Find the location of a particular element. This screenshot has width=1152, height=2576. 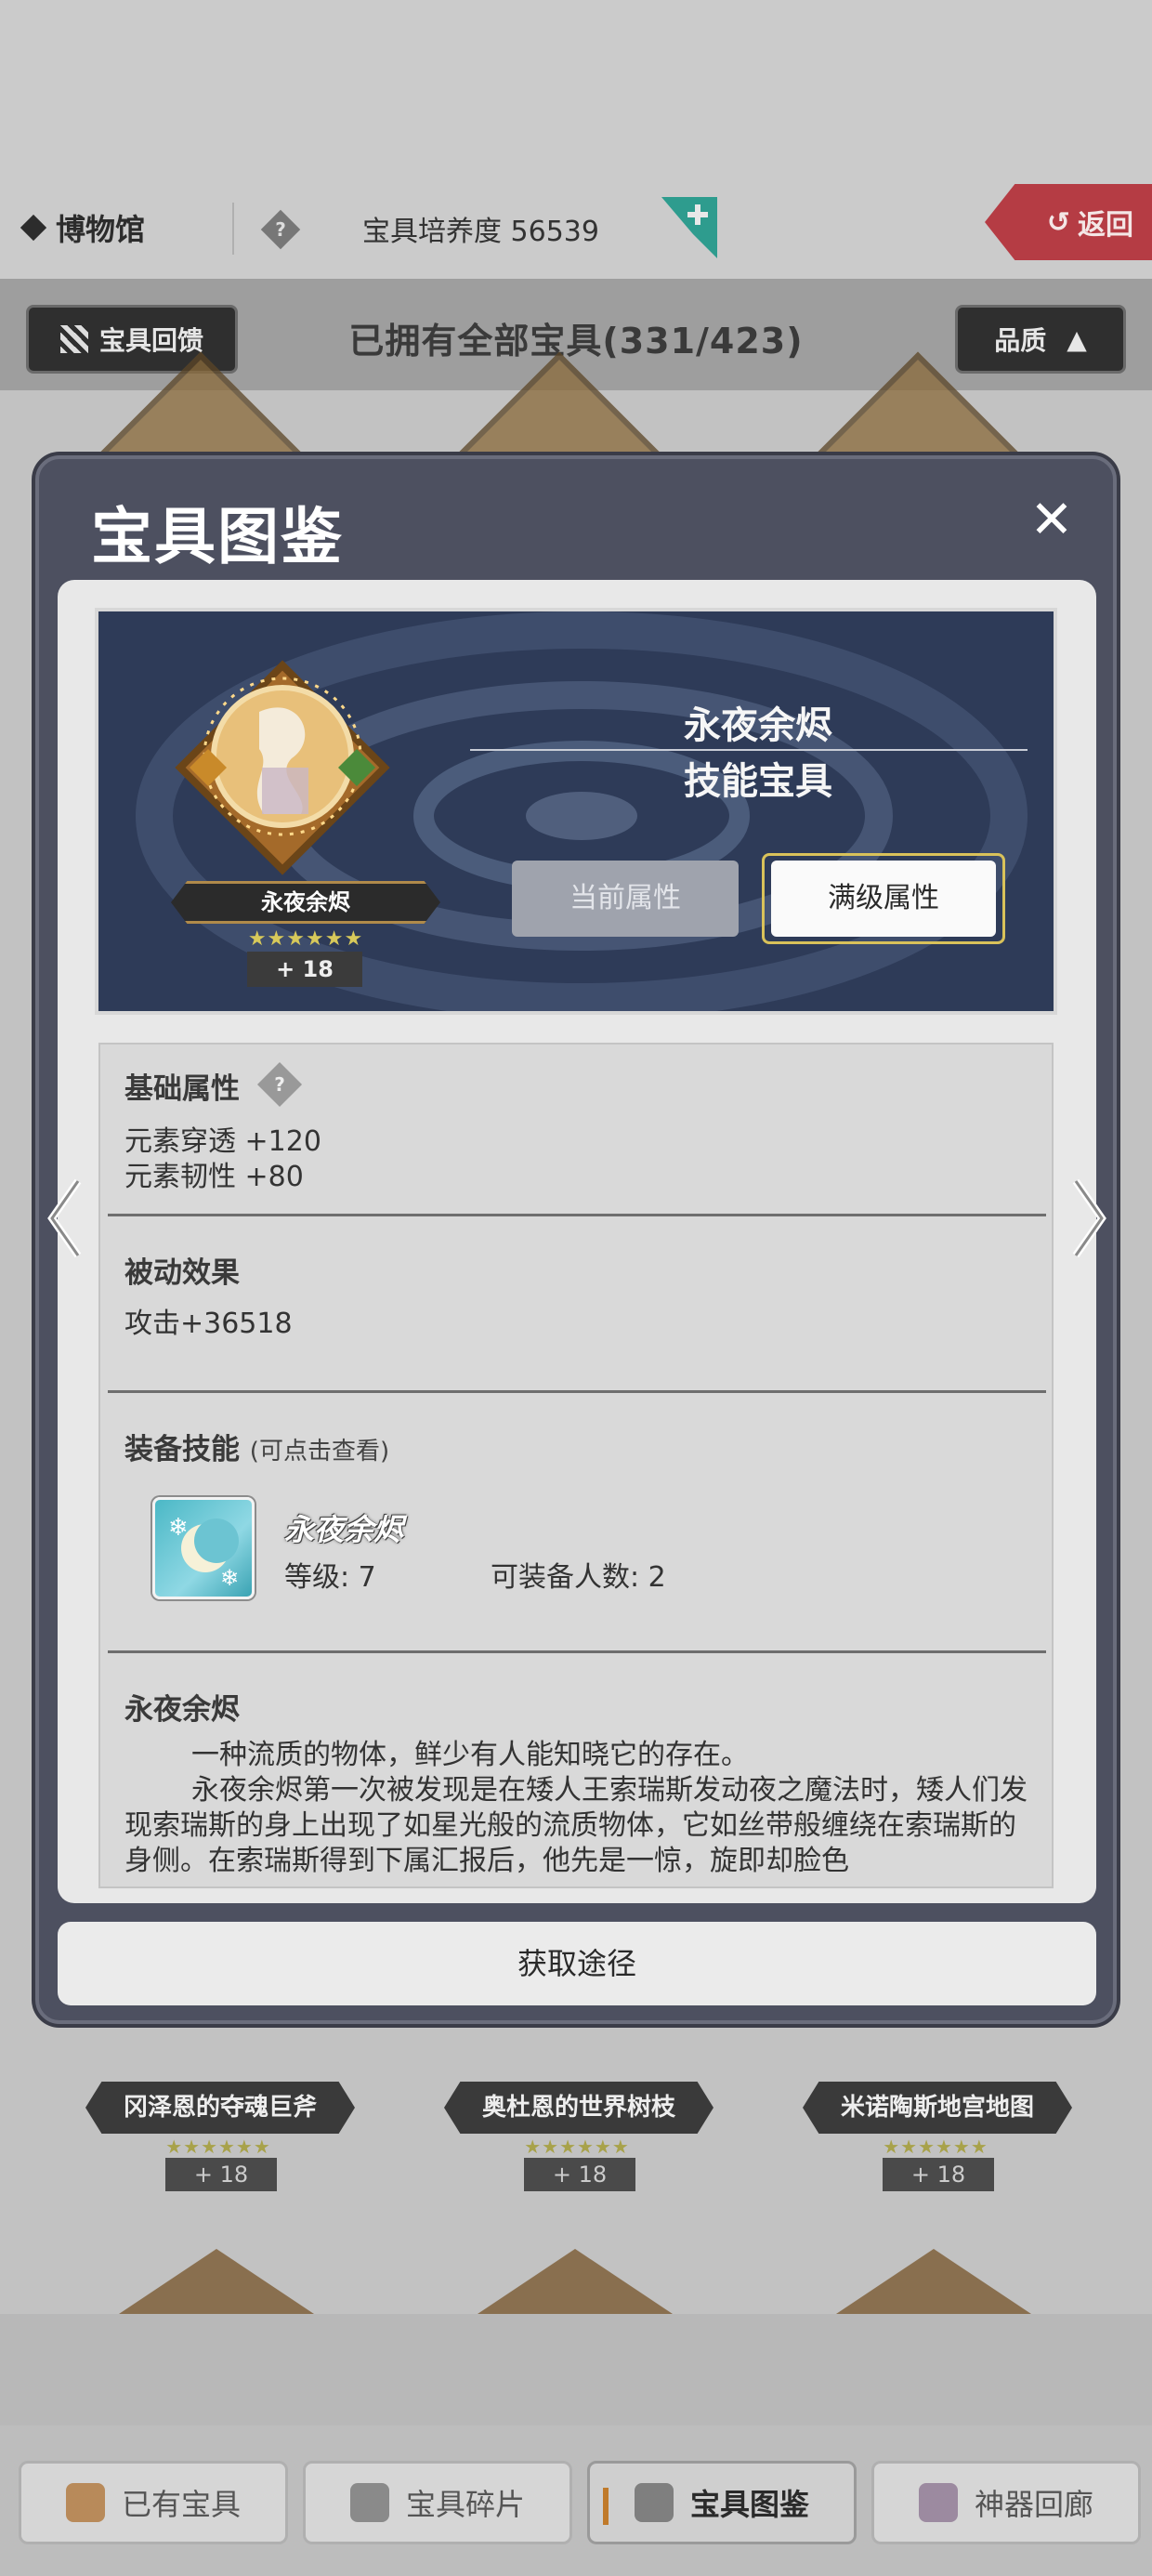

prev-arrow-icon is located at coordinates (65, 1218).